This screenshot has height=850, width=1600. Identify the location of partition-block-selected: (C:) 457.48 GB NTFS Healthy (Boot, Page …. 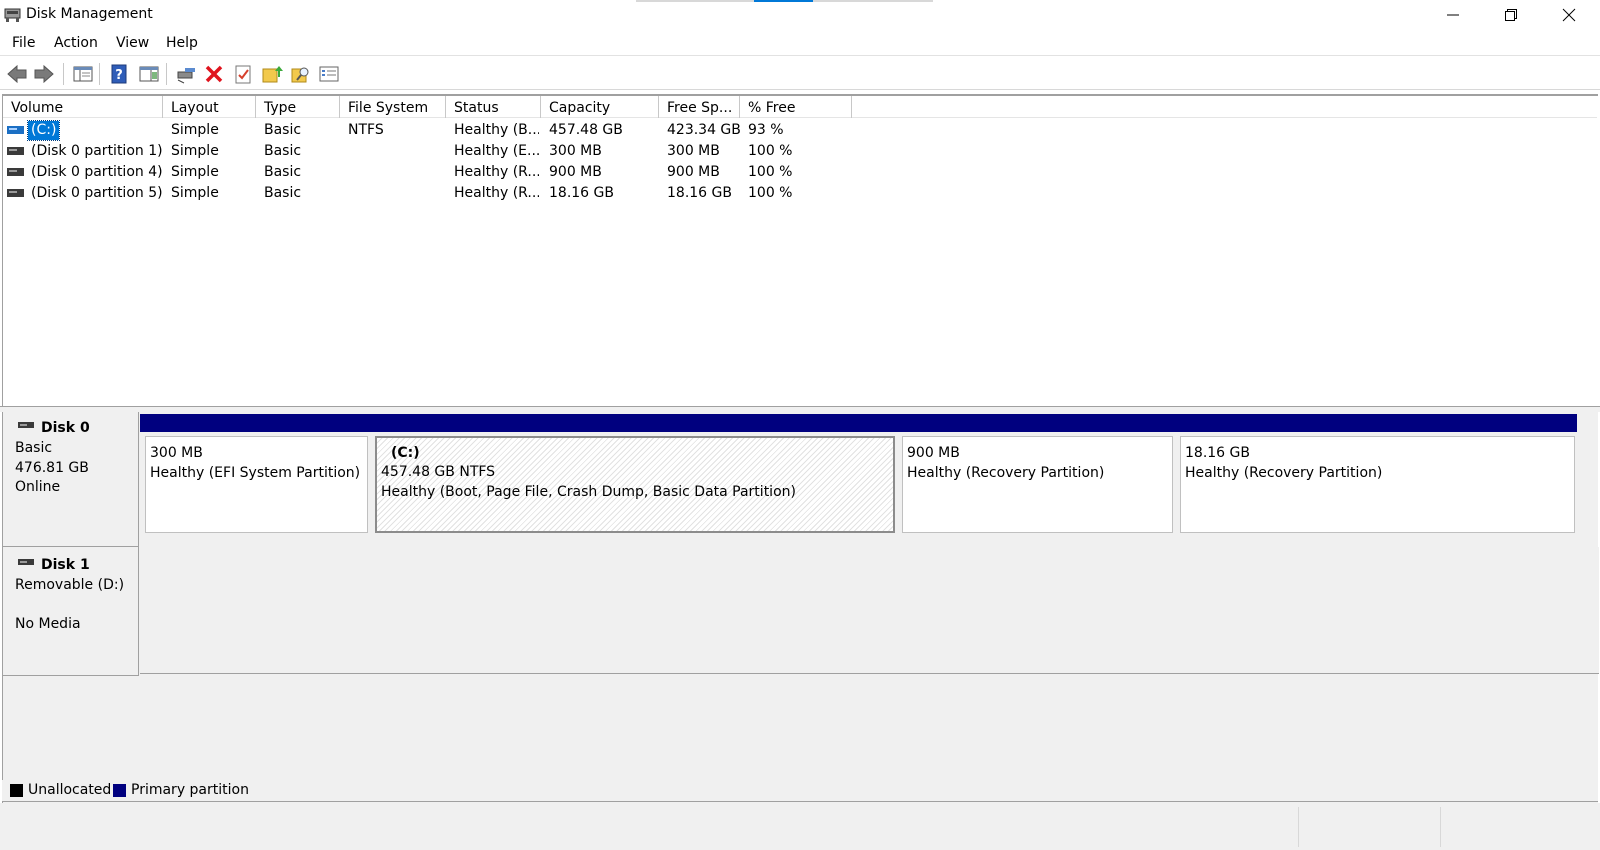
(633, 475).